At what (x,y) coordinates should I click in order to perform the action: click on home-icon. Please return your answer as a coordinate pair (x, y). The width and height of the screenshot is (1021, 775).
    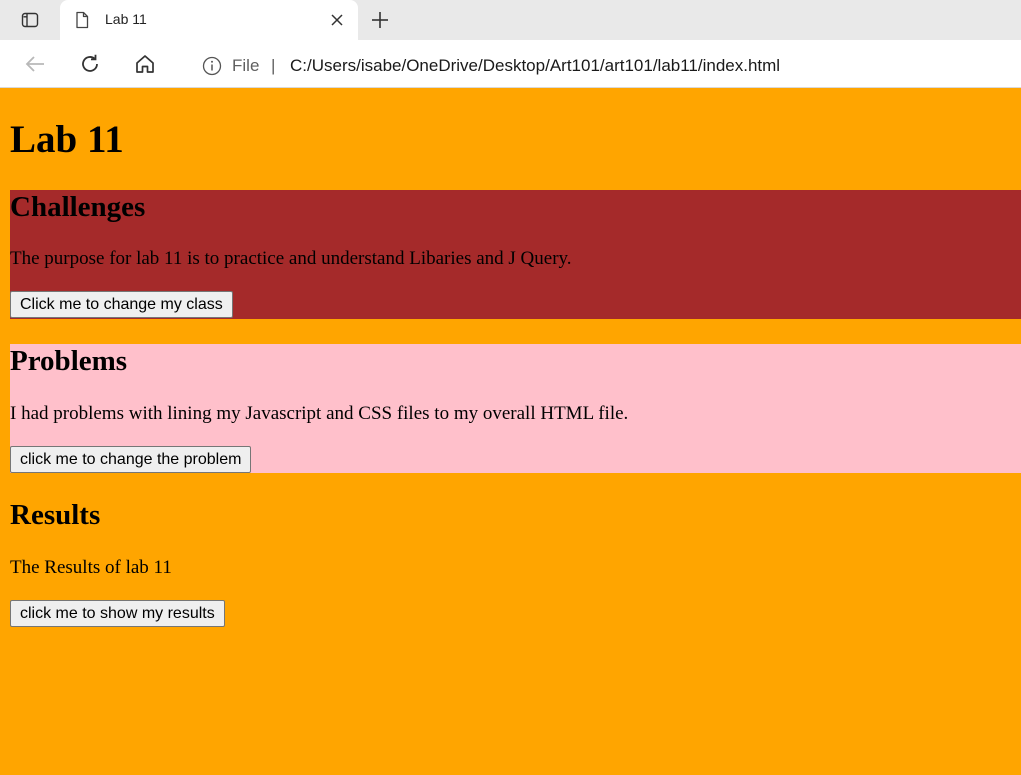
    Looking at the image, I should click on (145, 64).